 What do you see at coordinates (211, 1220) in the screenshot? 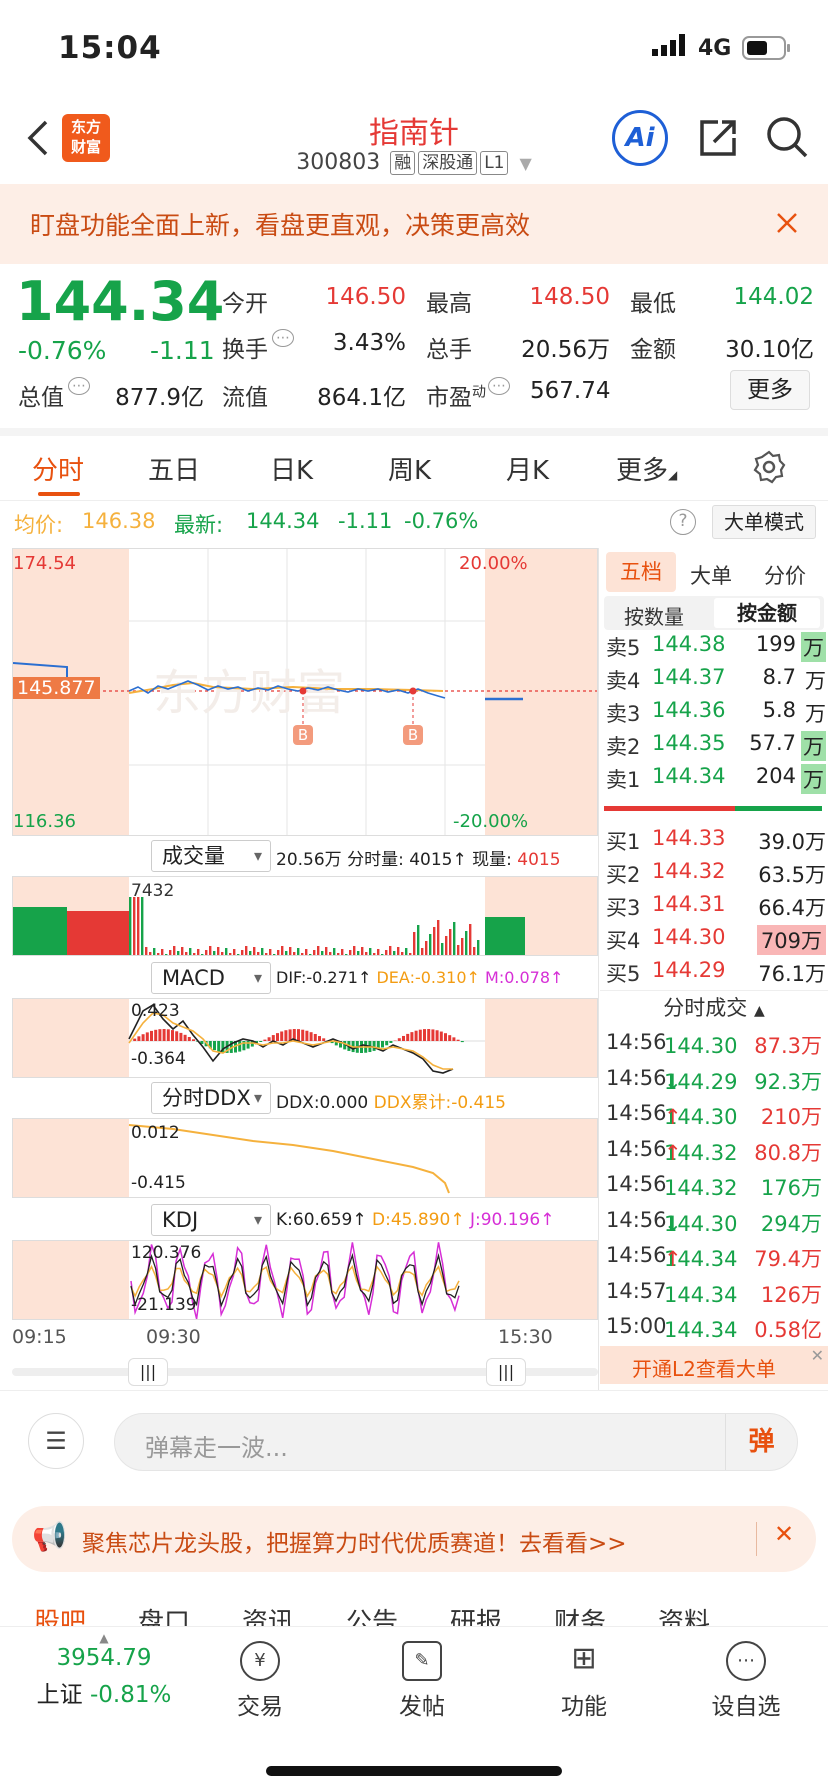
I see `kdj-selector: KDJ` at bounding box center [211, 1220].